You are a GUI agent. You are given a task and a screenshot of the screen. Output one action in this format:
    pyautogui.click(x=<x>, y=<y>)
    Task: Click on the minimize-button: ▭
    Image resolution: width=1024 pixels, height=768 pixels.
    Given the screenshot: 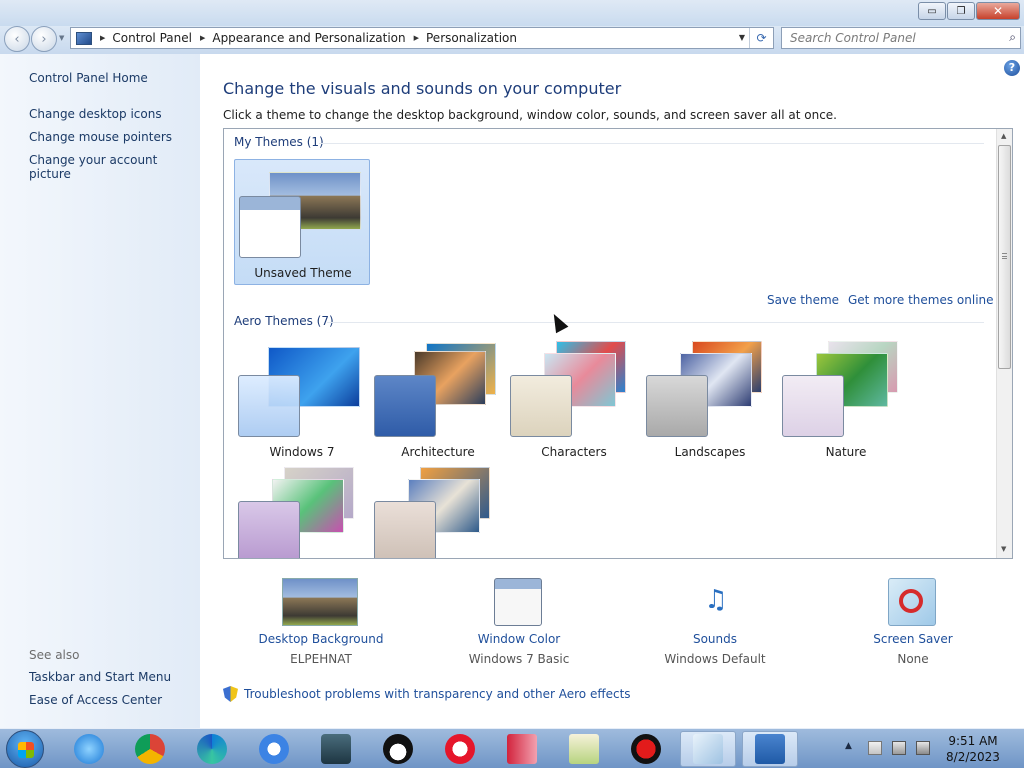 What is the action you would take?
    pyautogui.click(x=932, y=11)
    